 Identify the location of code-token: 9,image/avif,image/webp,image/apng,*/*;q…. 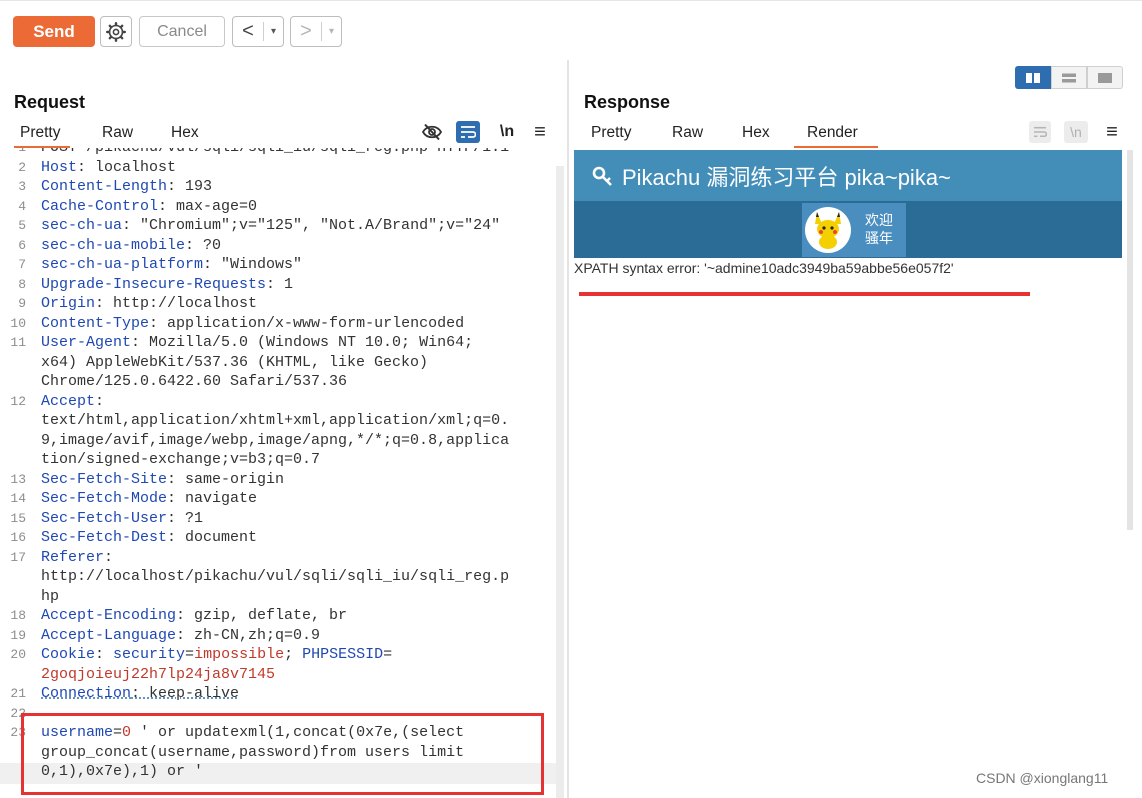
(275, 440).